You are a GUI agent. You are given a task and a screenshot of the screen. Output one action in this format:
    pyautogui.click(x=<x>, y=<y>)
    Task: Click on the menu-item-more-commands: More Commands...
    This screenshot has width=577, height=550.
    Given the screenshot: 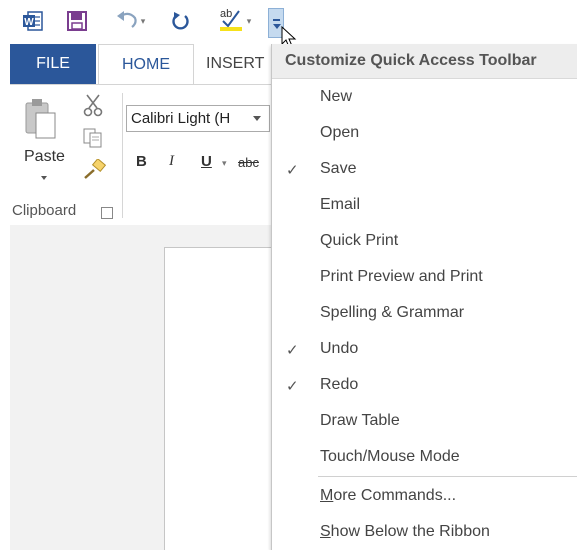 What is the action you would take?
    pyautogui.click(x=424, y=497)
    